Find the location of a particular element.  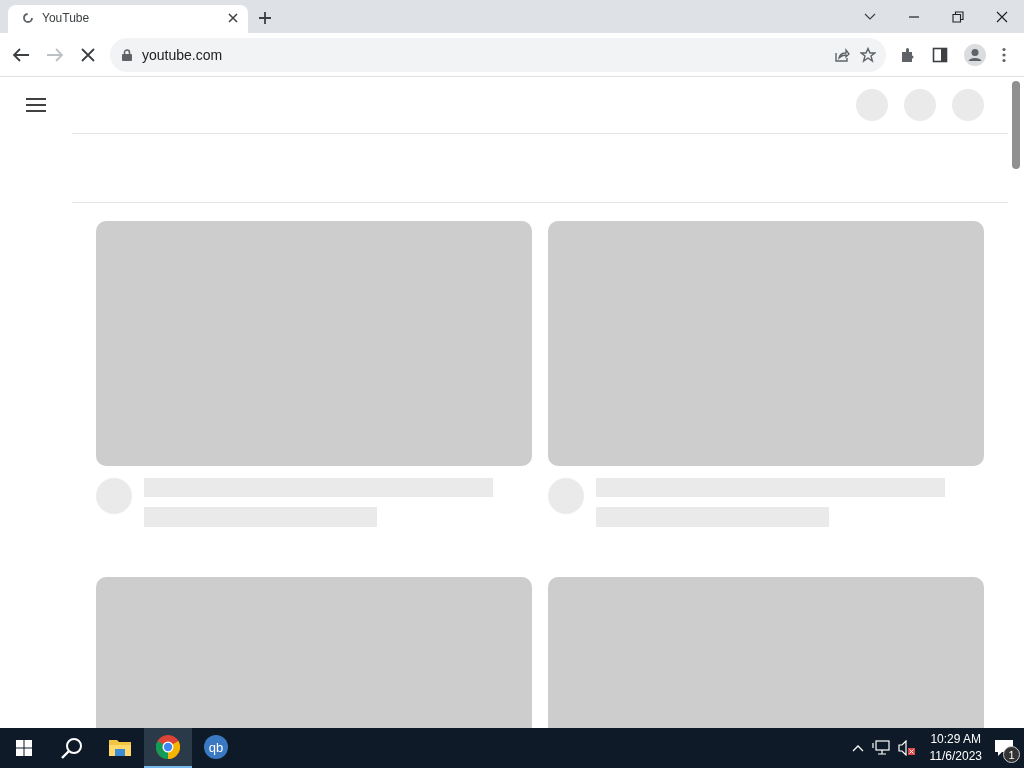

taskbar-app is located at coordinates (168, 748).